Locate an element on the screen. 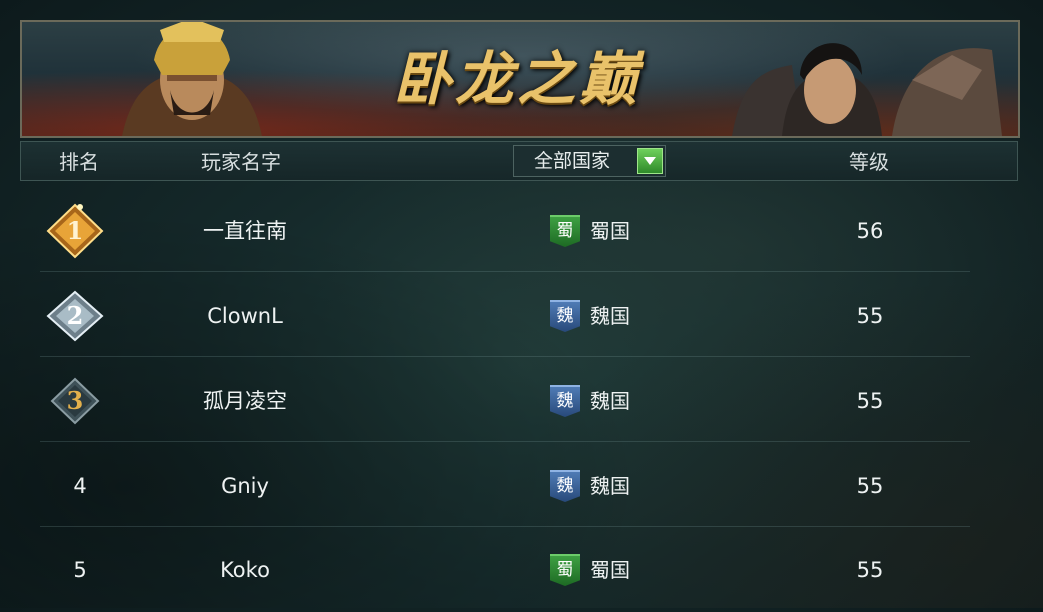  player-name: 一直往南 is located at coordinates (245, 231).